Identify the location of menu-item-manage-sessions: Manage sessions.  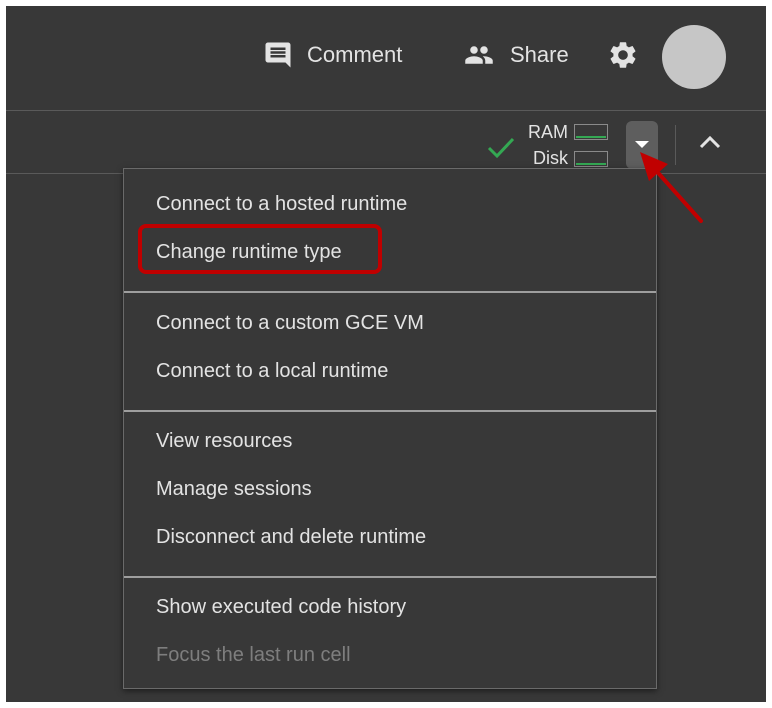
(234, 489).